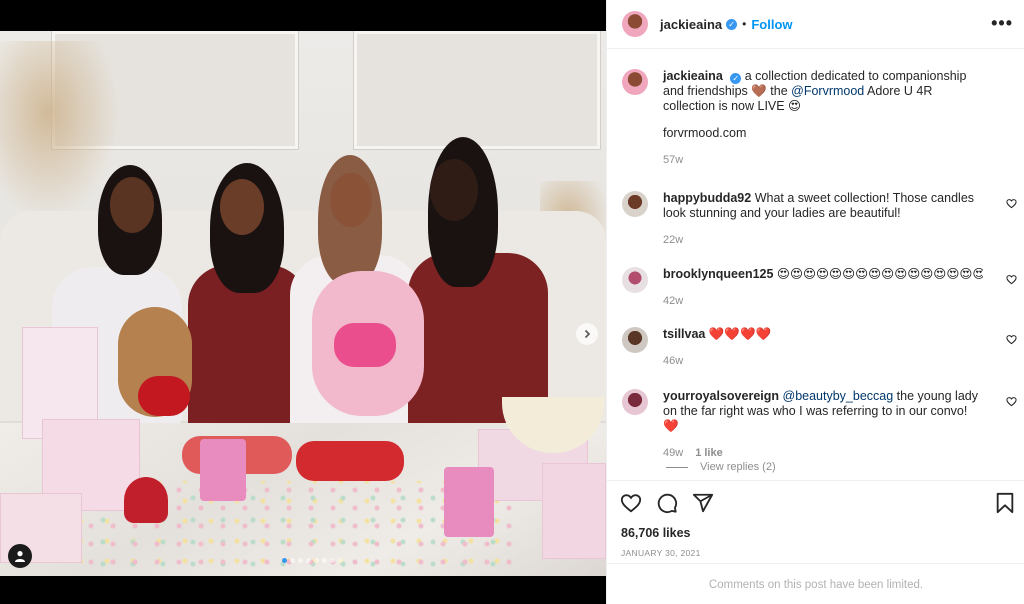 The width and height of the screenshot is (1024, 604). Describe the element at coordinates (242, 207) in the screenshot. I see `person-2-face` at that location.